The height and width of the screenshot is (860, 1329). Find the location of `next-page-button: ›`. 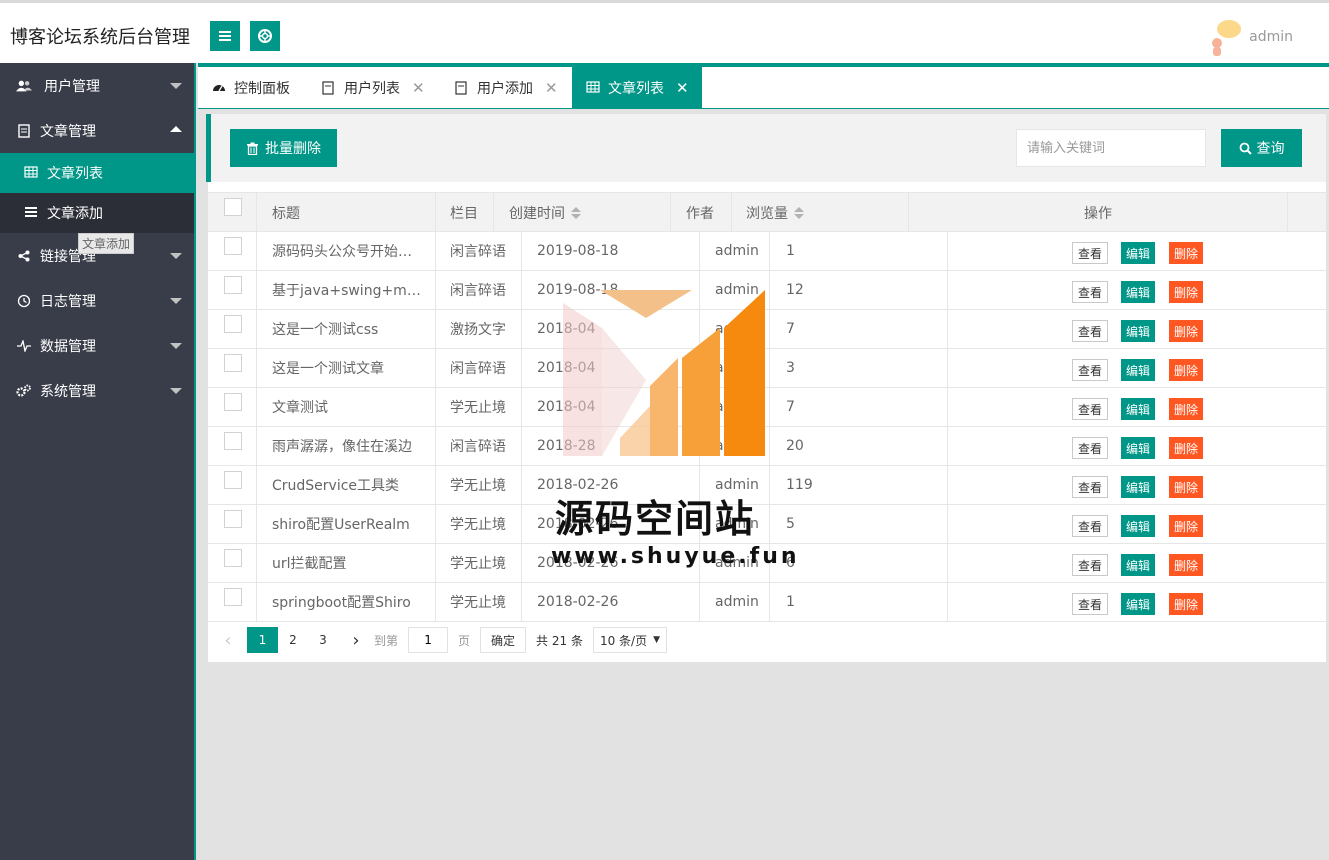

next-page-button: › is located at coordinates (356, 640).